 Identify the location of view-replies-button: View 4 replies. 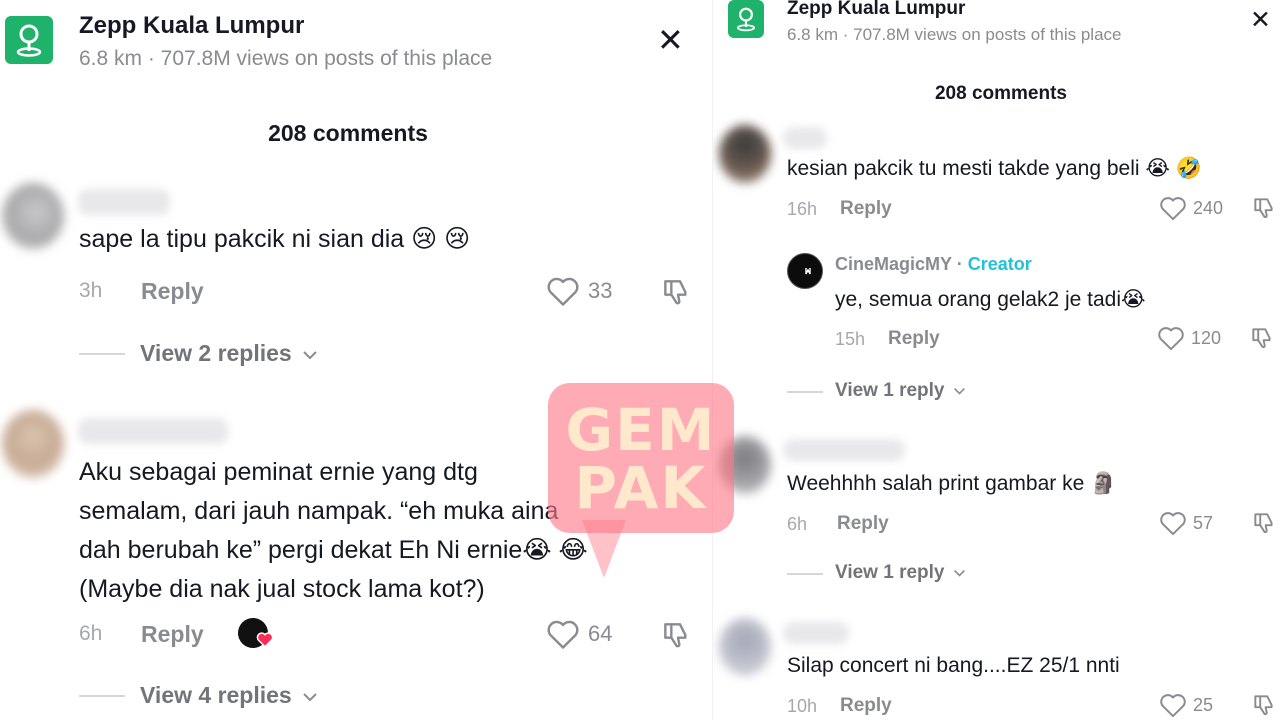
(229, 695).